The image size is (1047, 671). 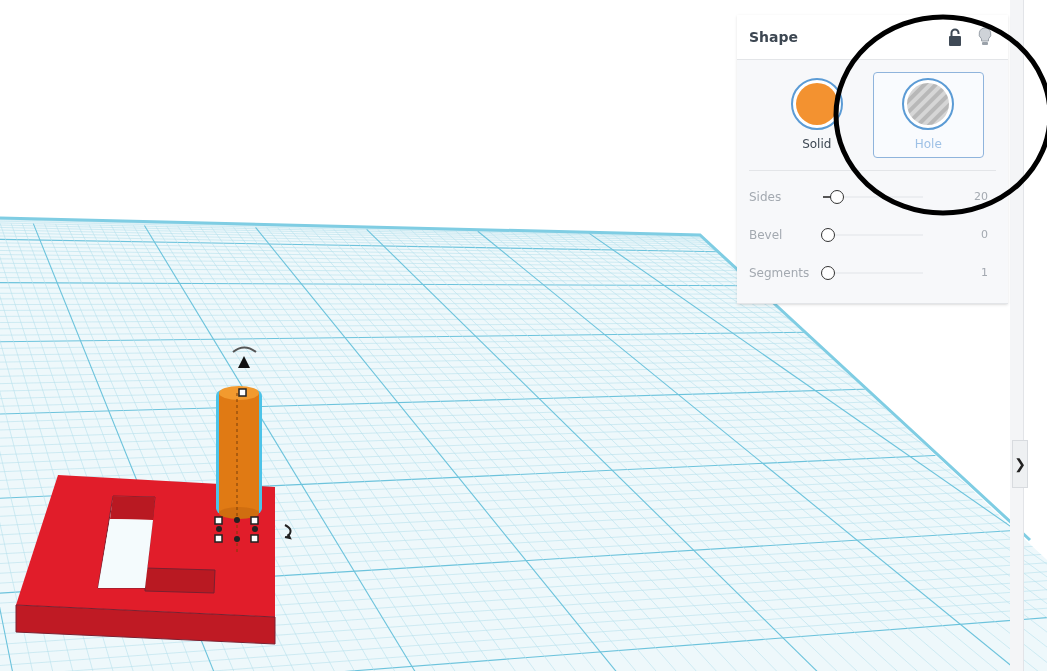 What do you see at coordinates (780, 273) in the screenshot?
I see `property-label: Segments` at bounding box center [780, 273].